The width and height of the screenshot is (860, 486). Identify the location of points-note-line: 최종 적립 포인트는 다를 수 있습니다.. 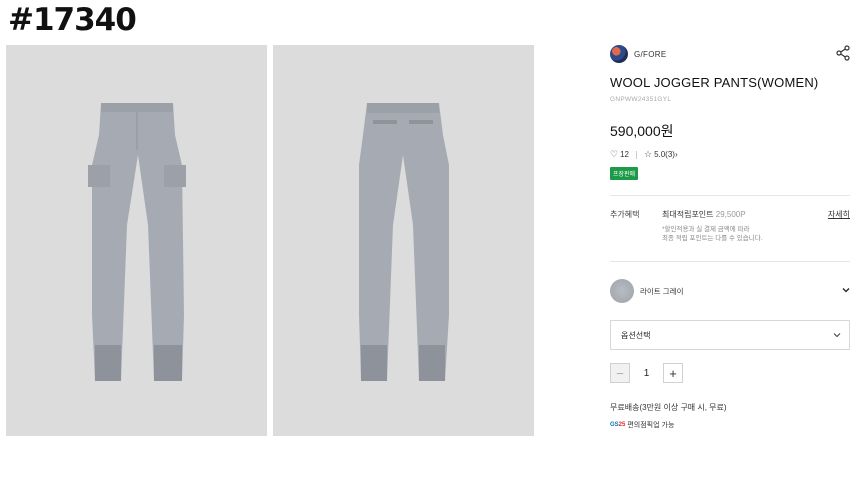
(712, 238).